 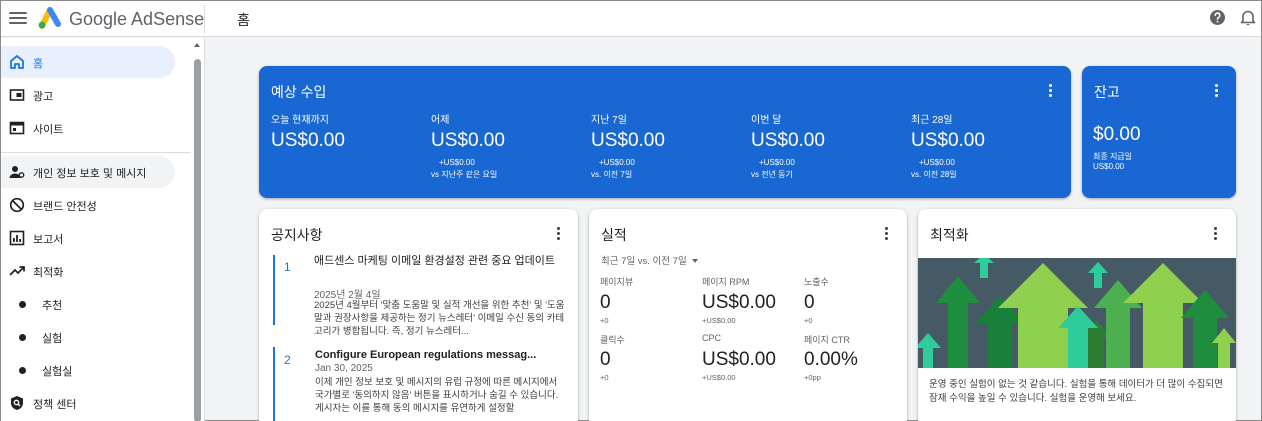 I want to click on earnings-last-28-days: 최근 28일 US$0.00 +US$0.00 vs. 이전 28일, so click(x=986, y=145).